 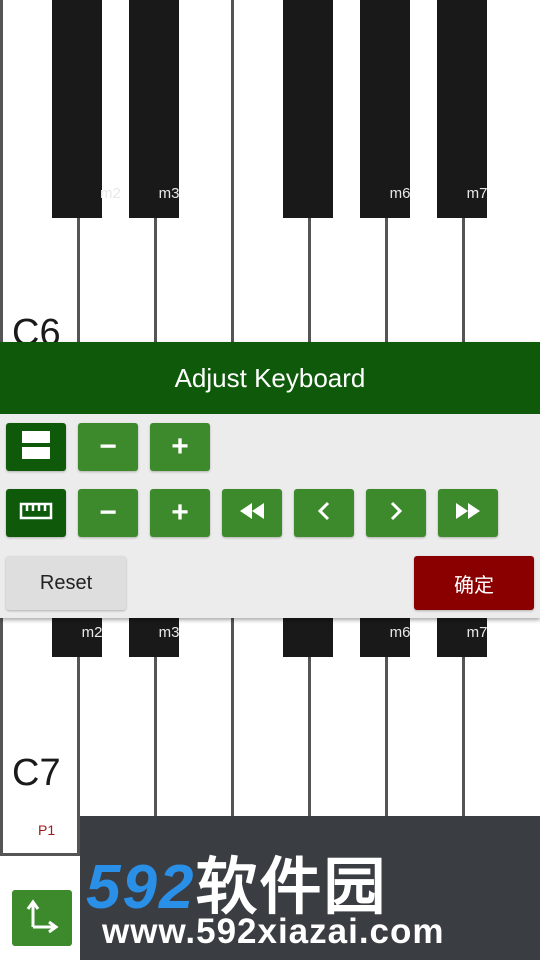 I want to click on ruler-mode-button, so click(x=36, y=513).